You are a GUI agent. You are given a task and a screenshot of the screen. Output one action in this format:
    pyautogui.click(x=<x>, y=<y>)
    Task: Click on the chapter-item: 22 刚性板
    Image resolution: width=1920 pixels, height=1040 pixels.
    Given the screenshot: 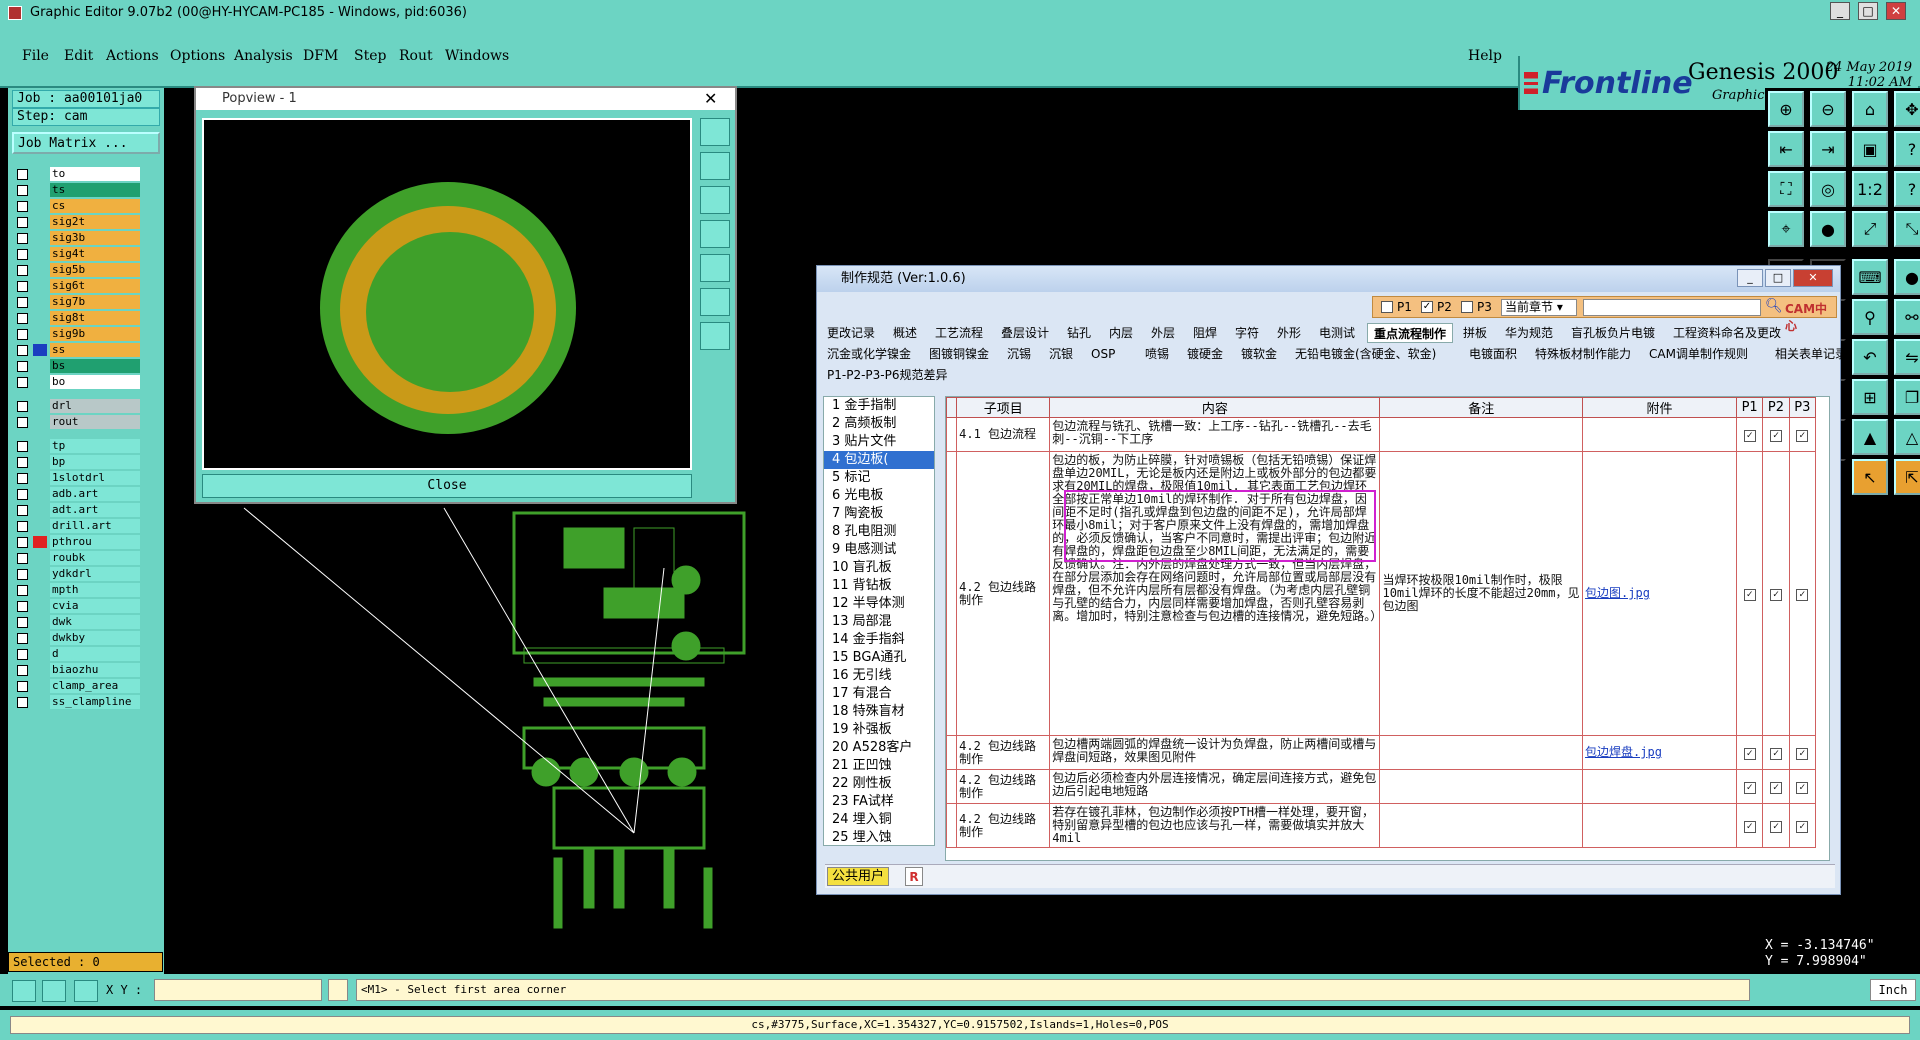 What is the action you would take?
    pyautogui.click(x=879, y=784)
    